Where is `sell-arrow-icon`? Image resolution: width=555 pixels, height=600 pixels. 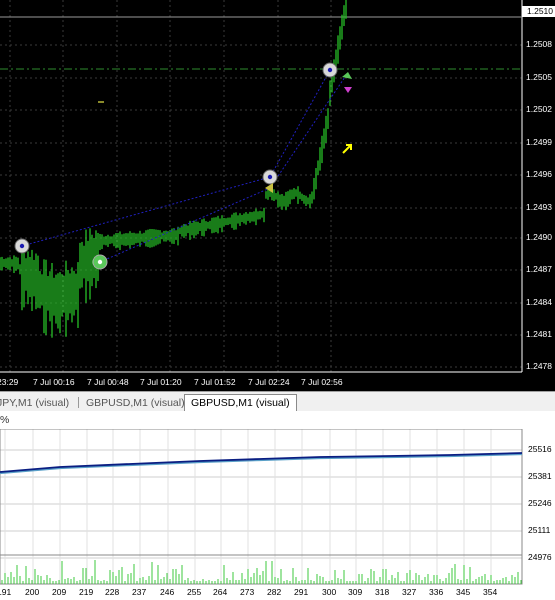
sell-arrow-icon is located at coordinates (348, 90).